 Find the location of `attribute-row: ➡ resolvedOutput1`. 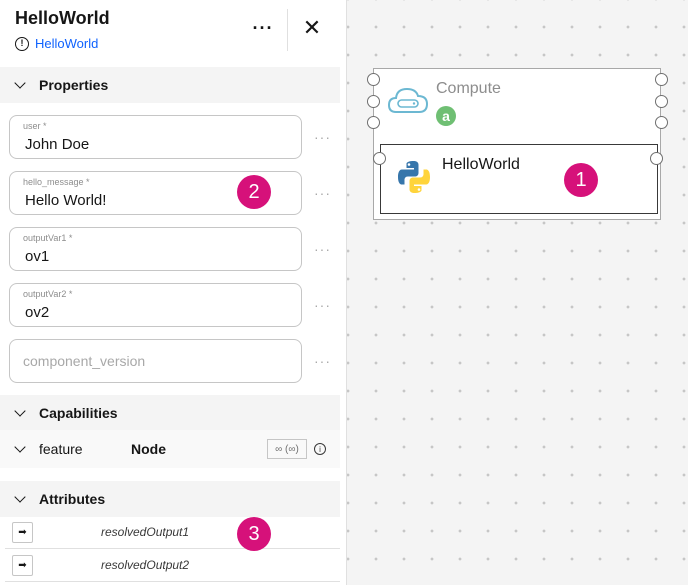

attribute-row: ➡ resolvedOutput1 is located at coordinates (172, 532).